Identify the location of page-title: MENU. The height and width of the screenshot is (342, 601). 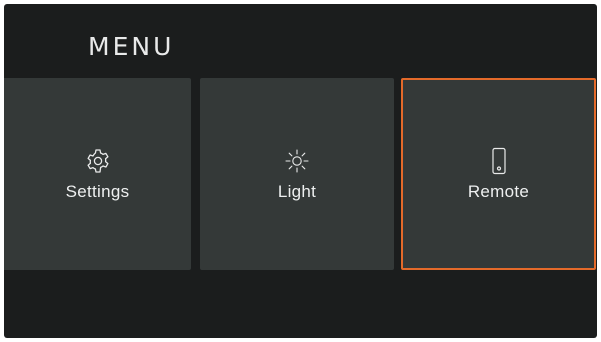
(131, 46).